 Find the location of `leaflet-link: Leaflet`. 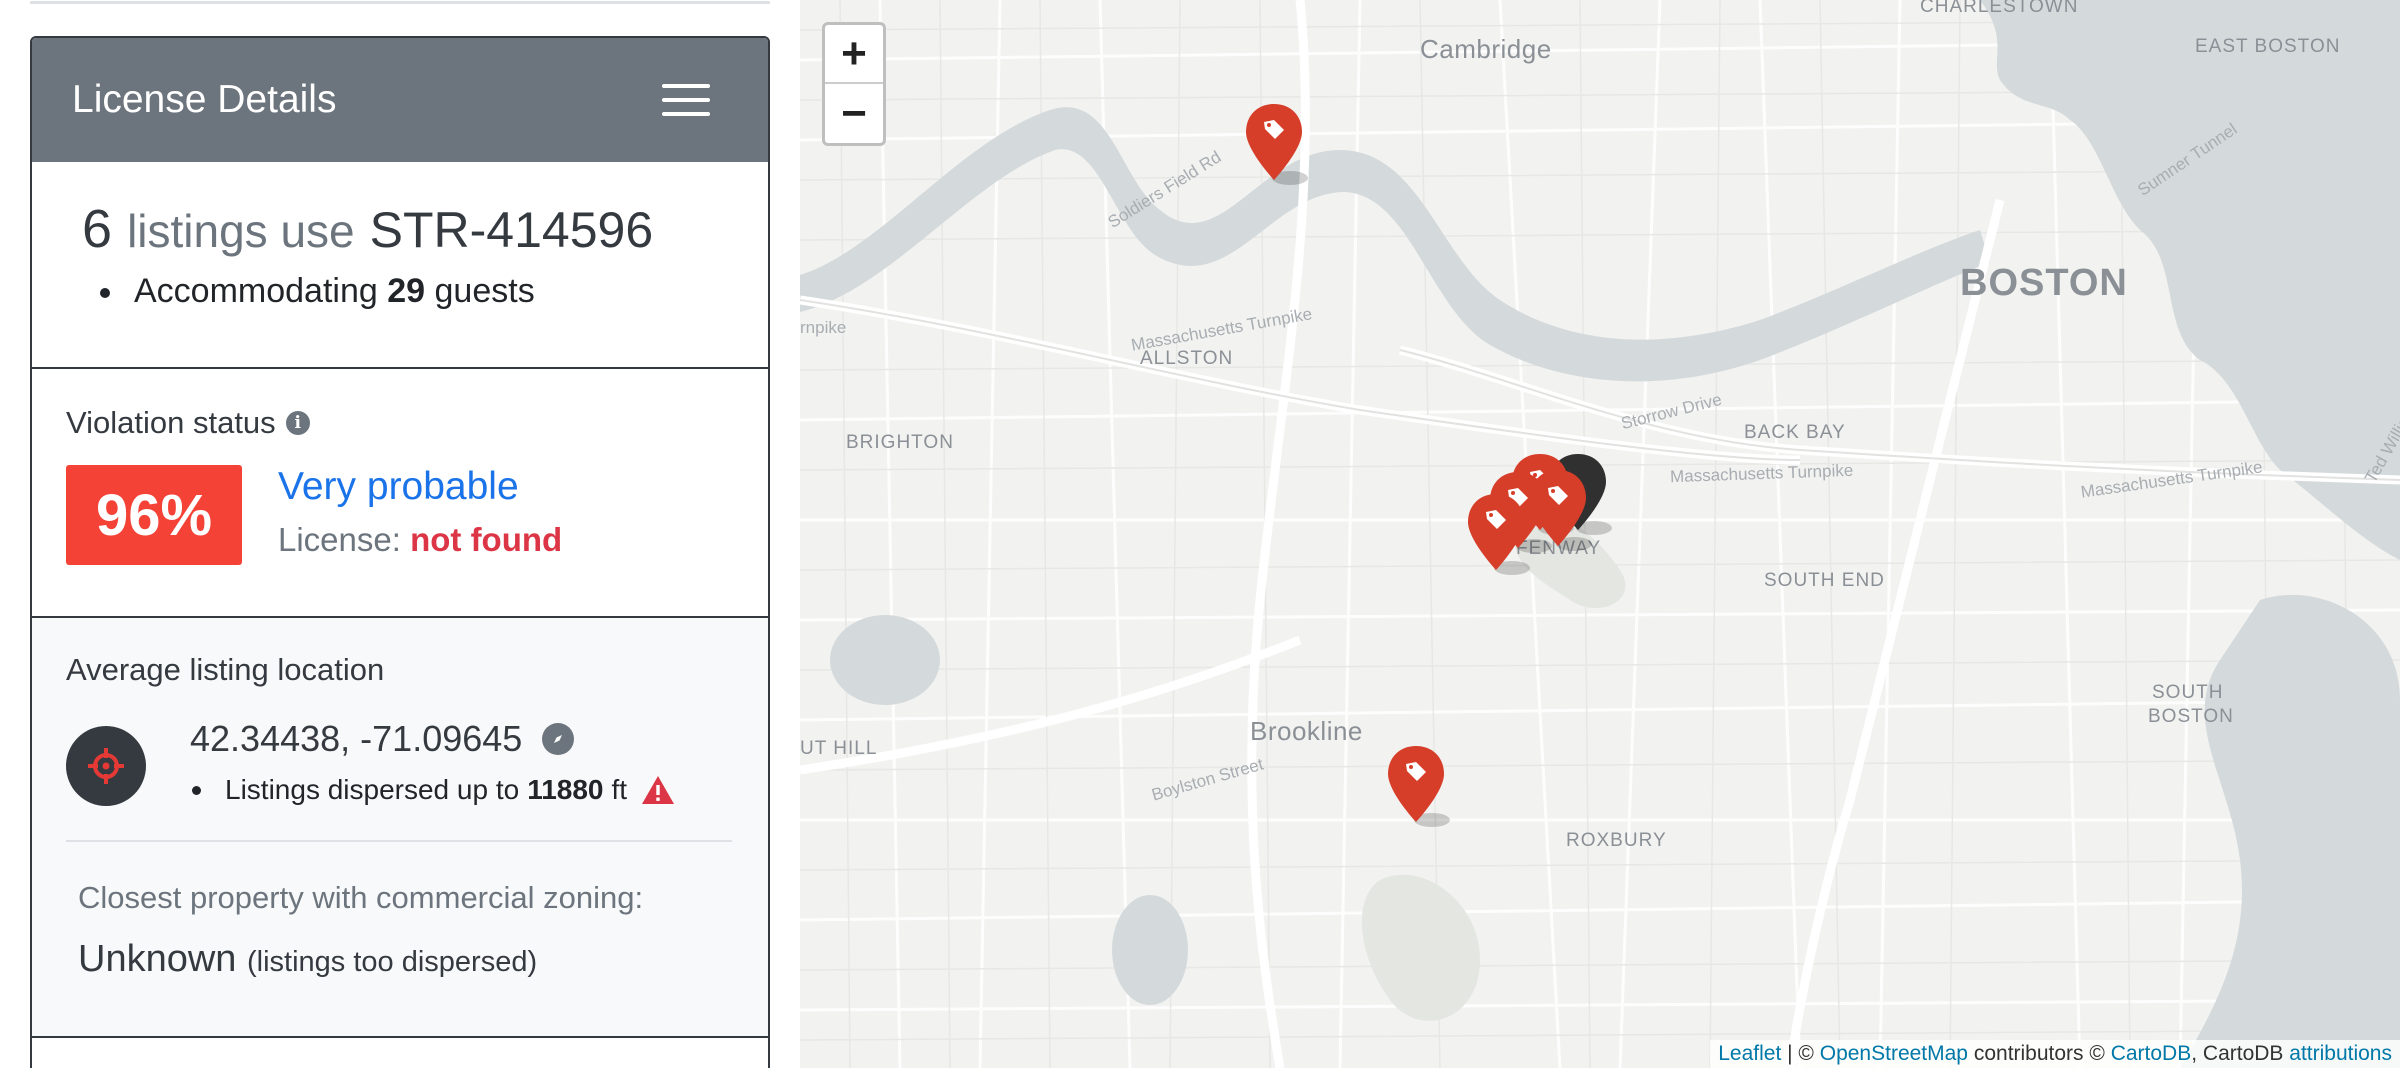

leaflet-link: Leaflet is located at coordinates (1749, 1053).